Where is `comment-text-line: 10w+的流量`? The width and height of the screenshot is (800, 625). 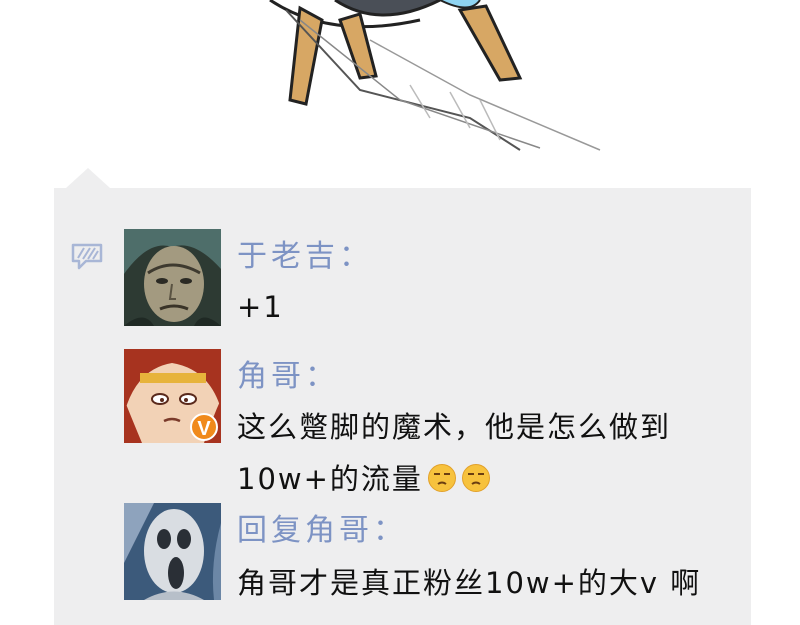 comment-text-line: 10w+的流量 is located at coordinates (487, 479).